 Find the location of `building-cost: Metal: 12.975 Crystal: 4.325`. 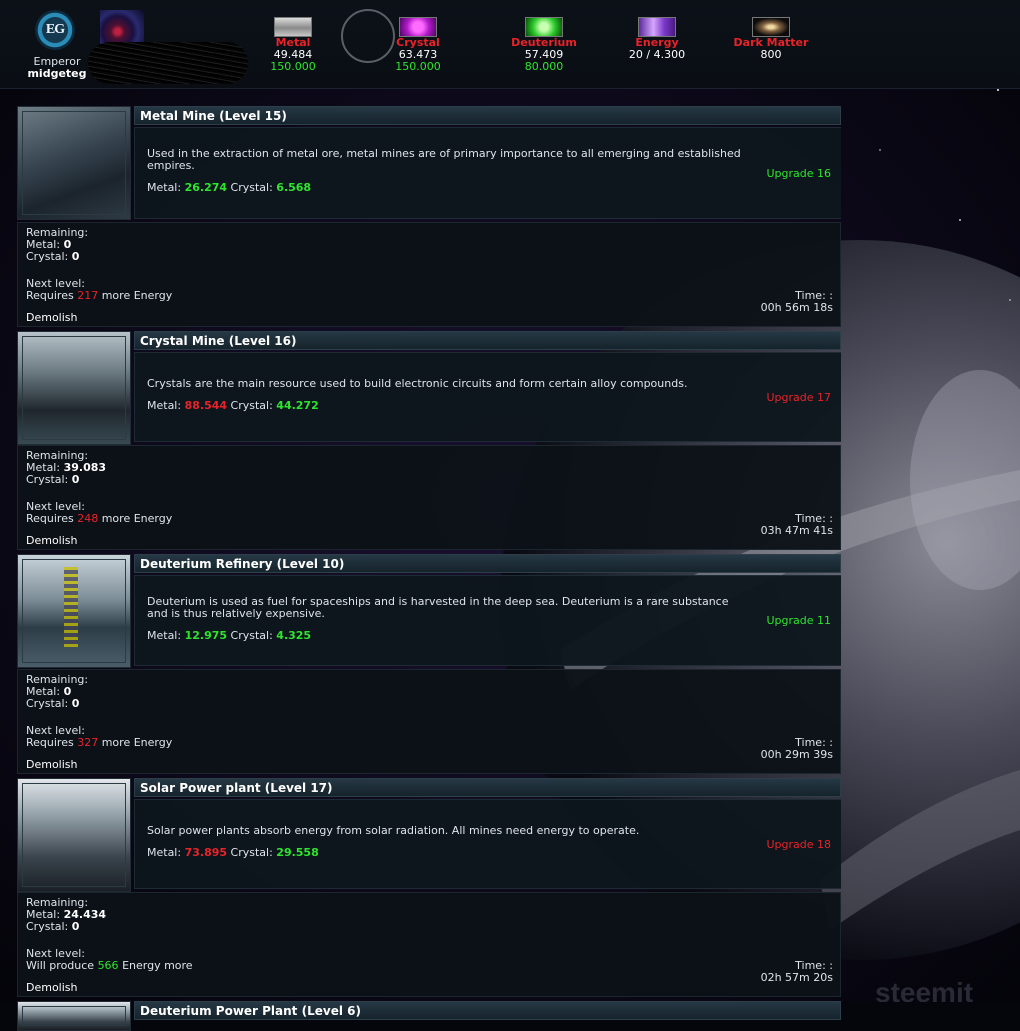

building-cost: Metal: 12.975 Crystal: 4.325 is located at coordinates (447, 636).